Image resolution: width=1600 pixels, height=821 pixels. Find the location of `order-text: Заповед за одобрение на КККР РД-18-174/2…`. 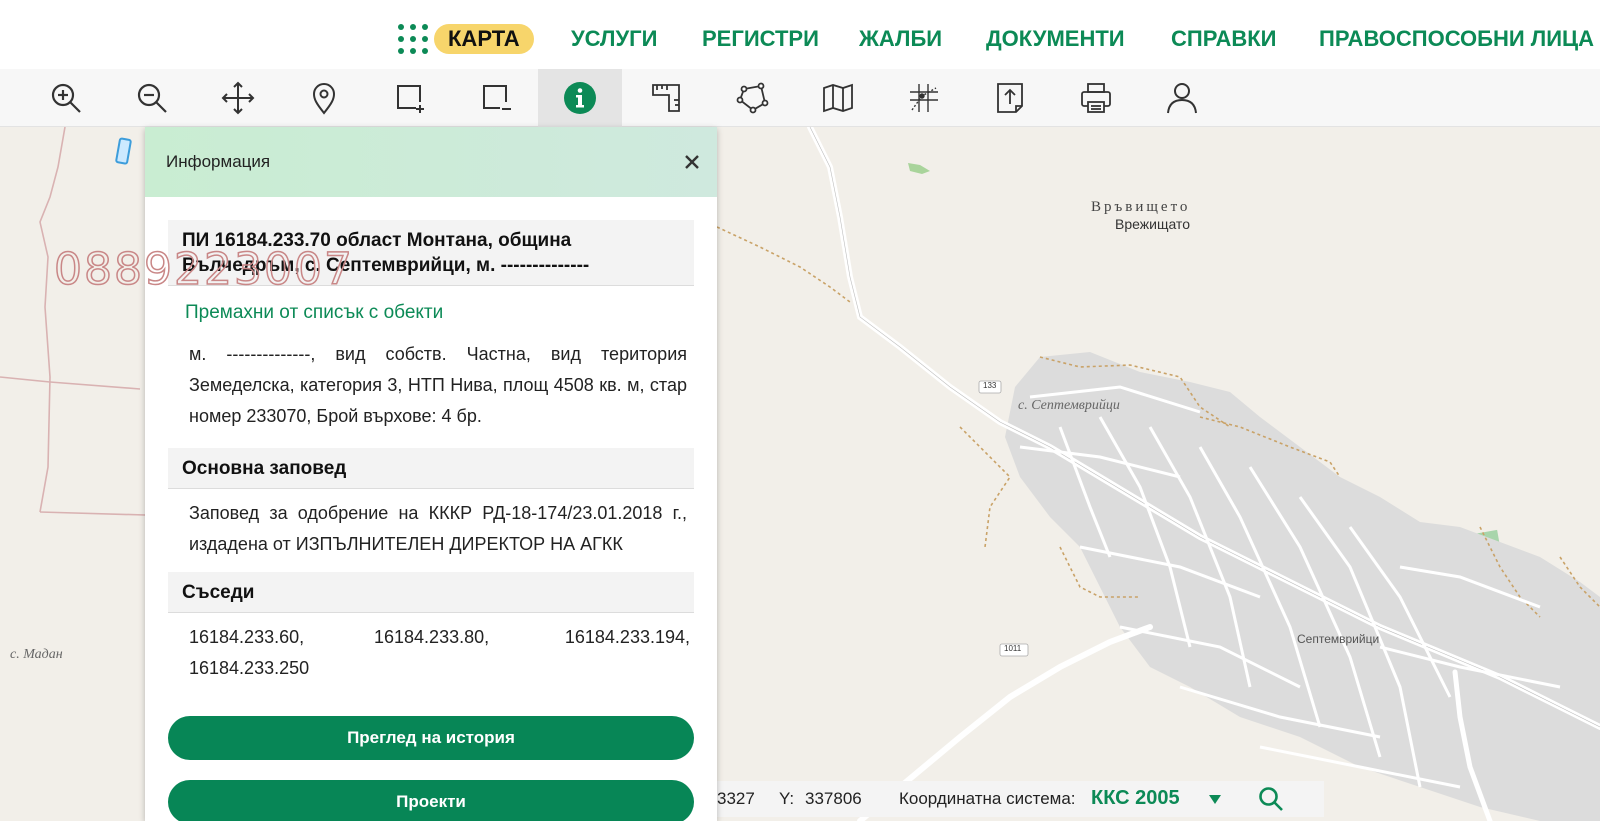

order-text: Заповед за одобрение на КККР РД-18-174/2… is located at coordinates (438, 528).